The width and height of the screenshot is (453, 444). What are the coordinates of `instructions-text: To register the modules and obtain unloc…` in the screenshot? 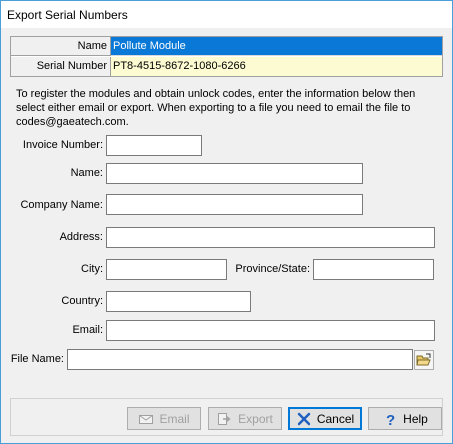 It's located at (216, 108).